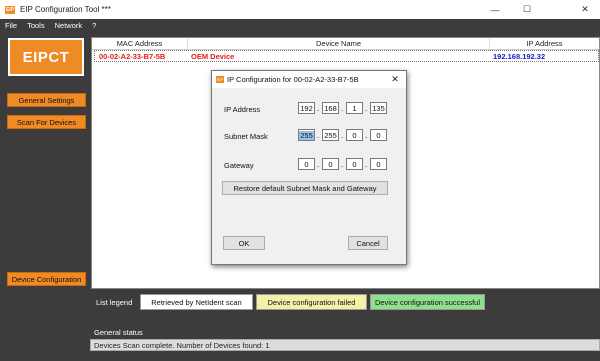  Describe the element at coordinates (65, 9) in the screenshot. I see `window-title: EIP Configuration Tool ***` at that location.